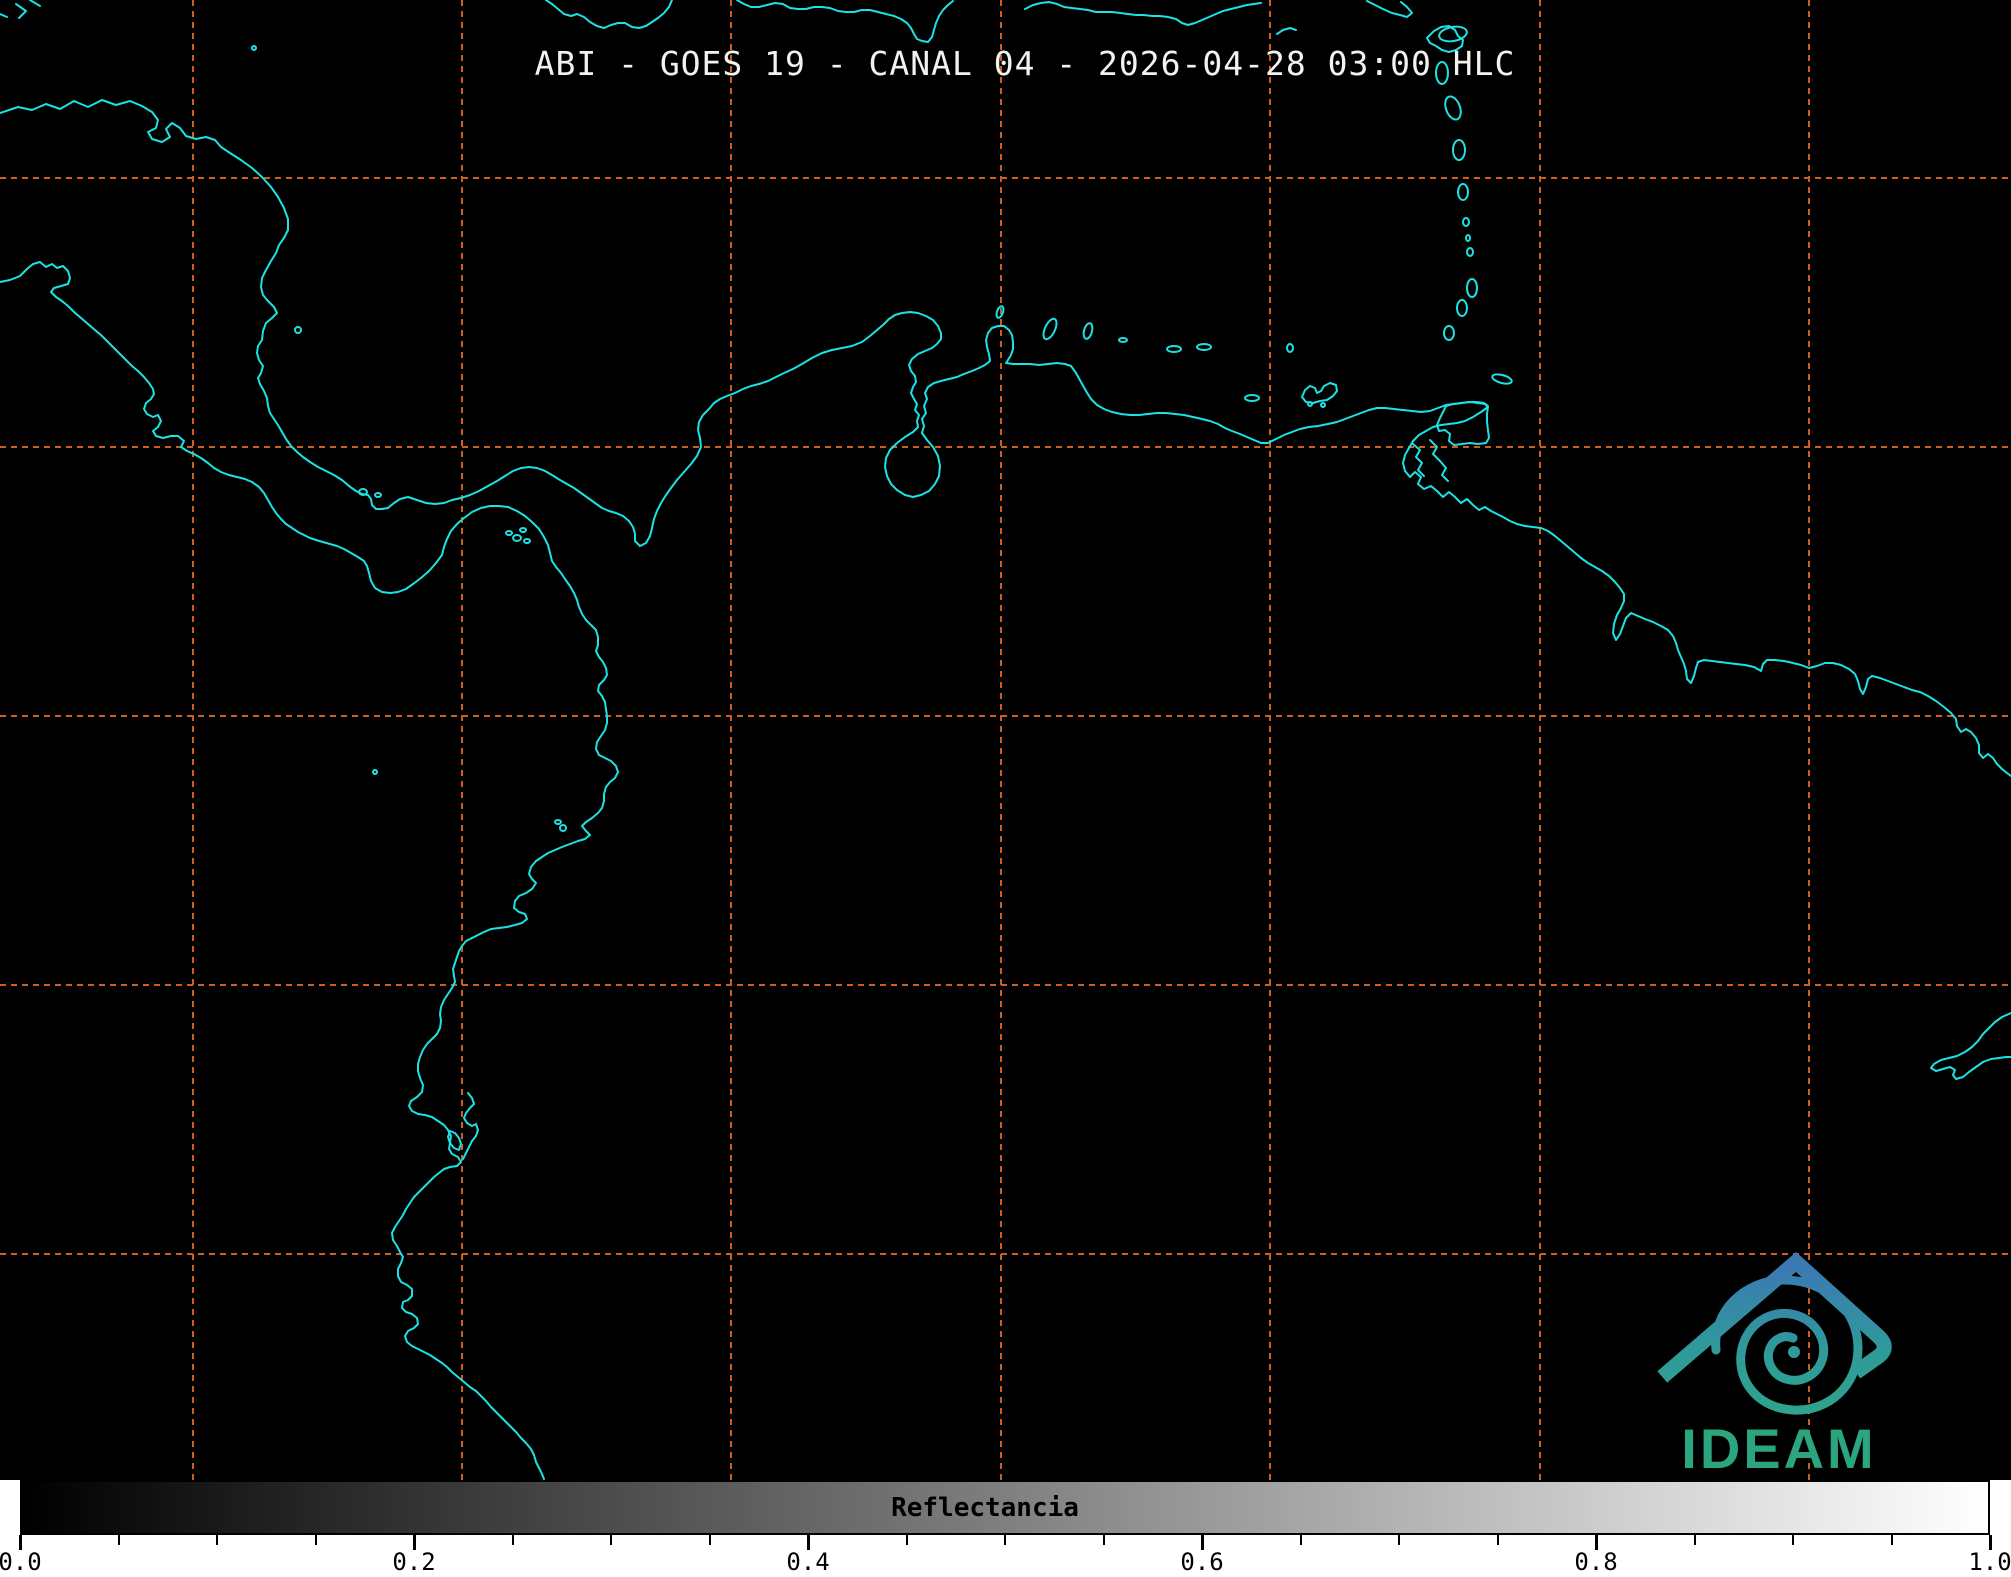  I want to click on island-las-aves, so click(1123, 340).